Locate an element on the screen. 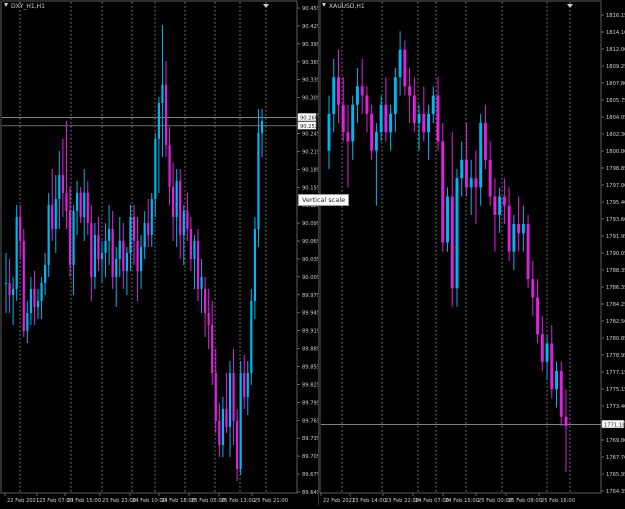 Image resolution: width=625 pixels, height=509 pixels. price-label: 90.455 is located at coordinates (310, 9).